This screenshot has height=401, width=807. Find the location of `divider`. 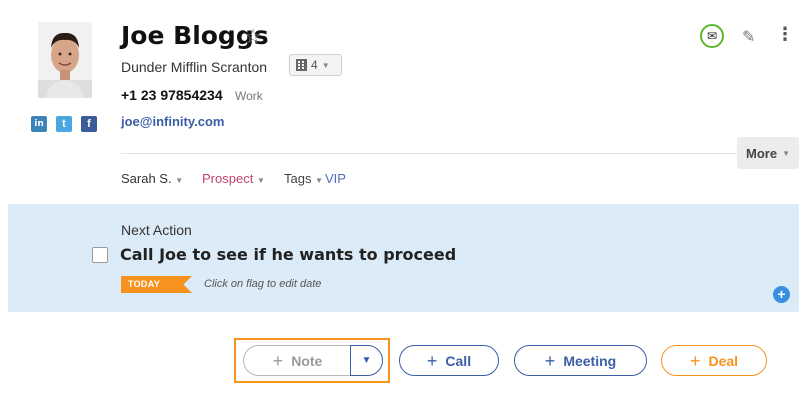

divider is located at coordinates (429, 153).